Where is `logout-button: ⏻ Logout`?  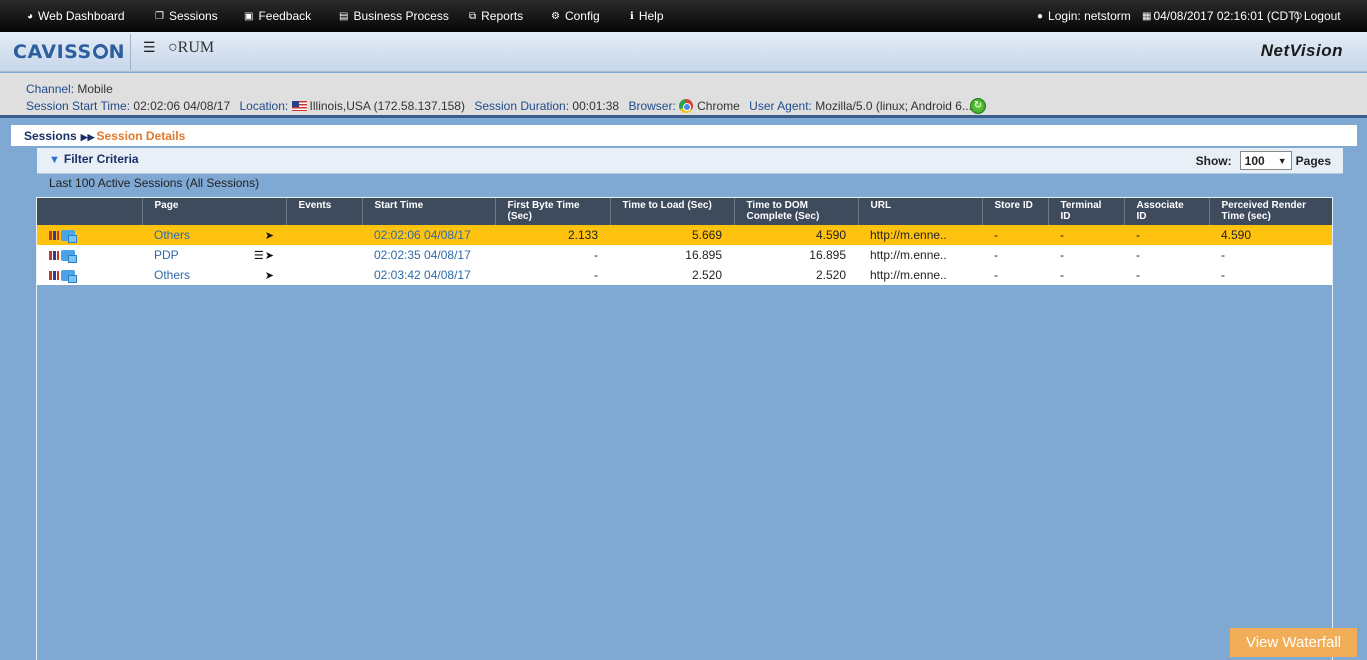 logout-button: ⏻ Logout is located at coordinates (1317, 16).